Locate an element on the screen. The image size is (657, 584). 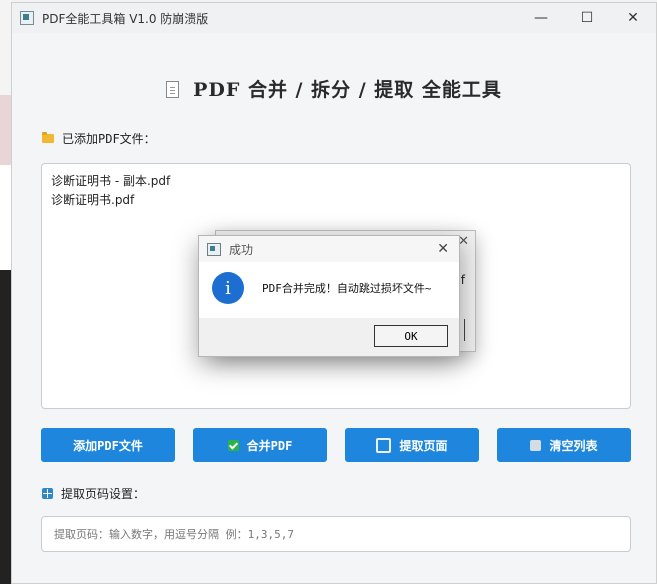
title-bar: PDF全能工具箱 V1.0 防崩溃版 — ☐ ✕ is located at coordinates (334, 18).